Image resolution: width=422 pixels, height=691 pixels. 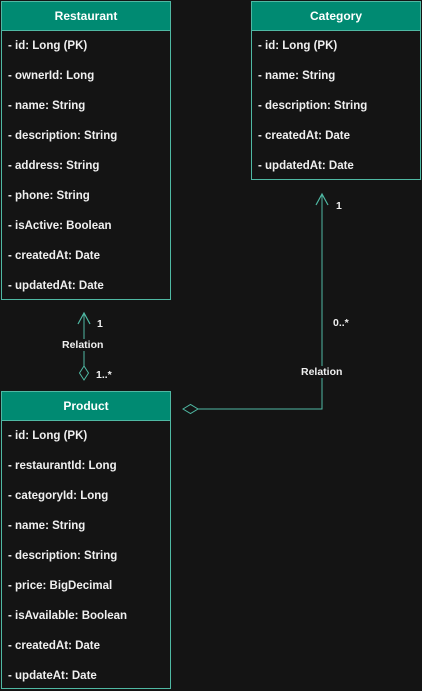 What do you see at coordinates (60, 586) in the screenshot?
I see `field-row: - price: BigDecimal` at bounding box center [60, 586].